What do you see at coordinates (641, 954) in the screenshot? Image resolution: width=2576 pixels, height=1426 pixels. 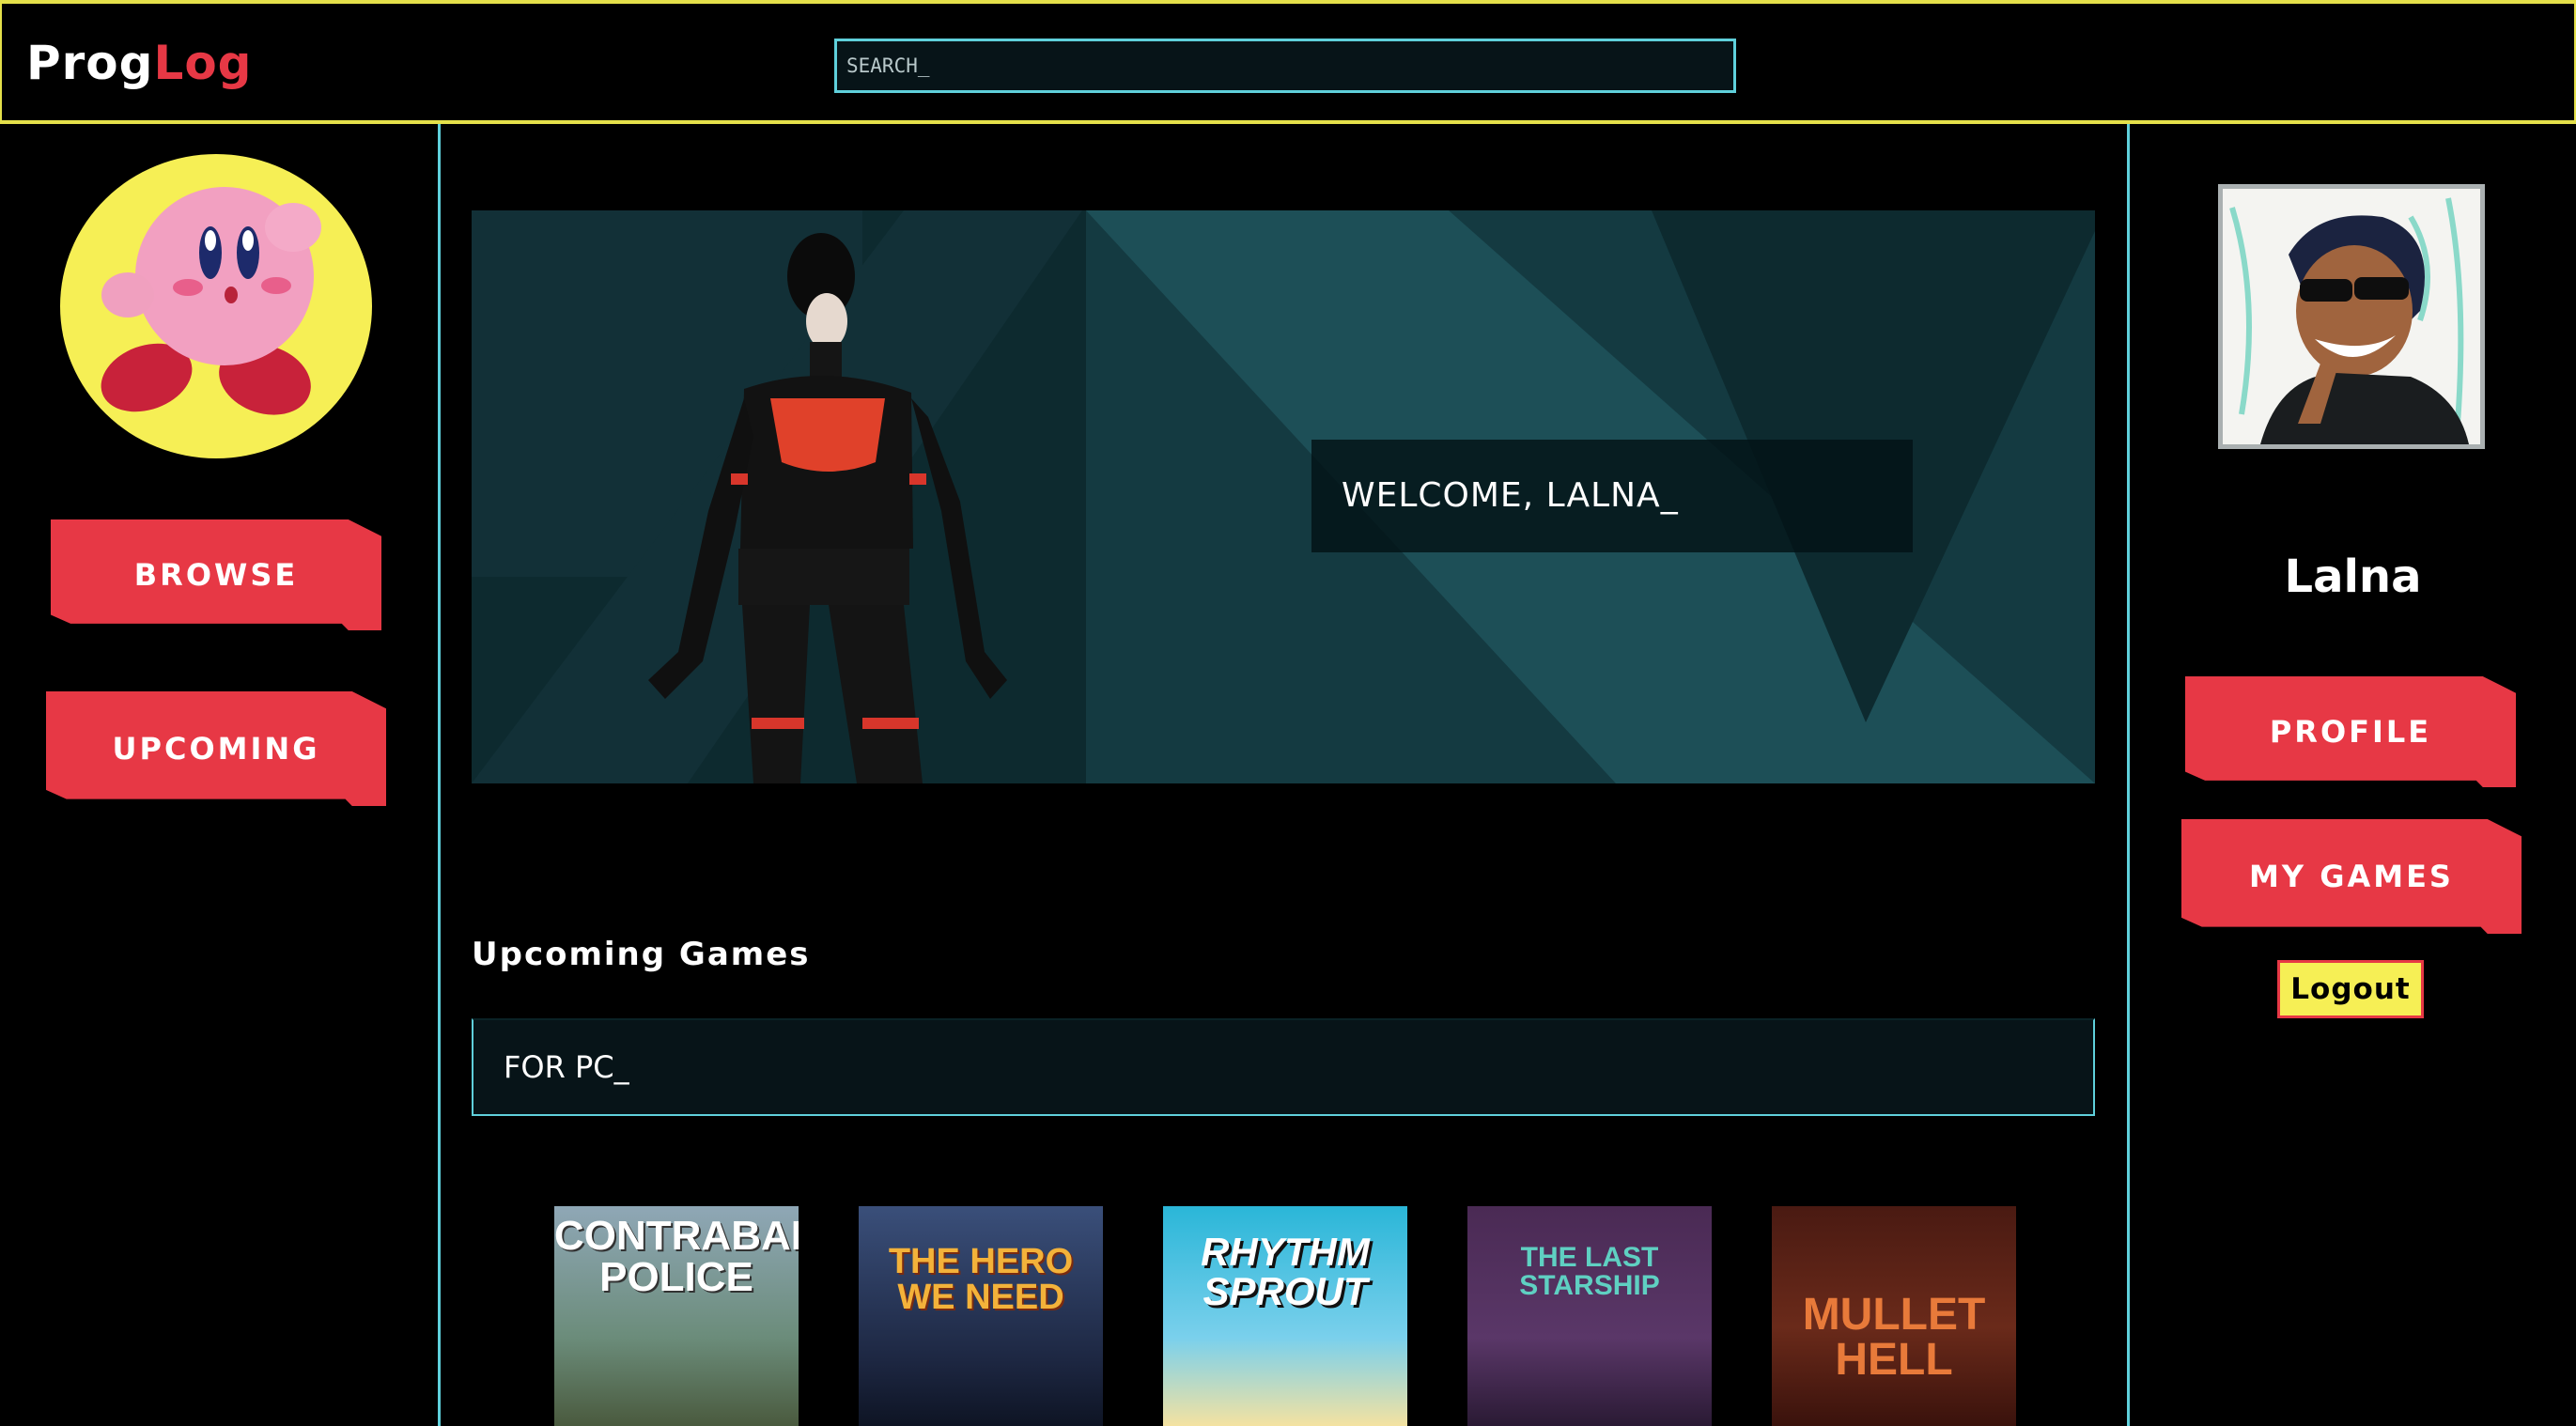 I see `upcoming-games-heading: Upcoming Games` at bounding box center [641, 954].